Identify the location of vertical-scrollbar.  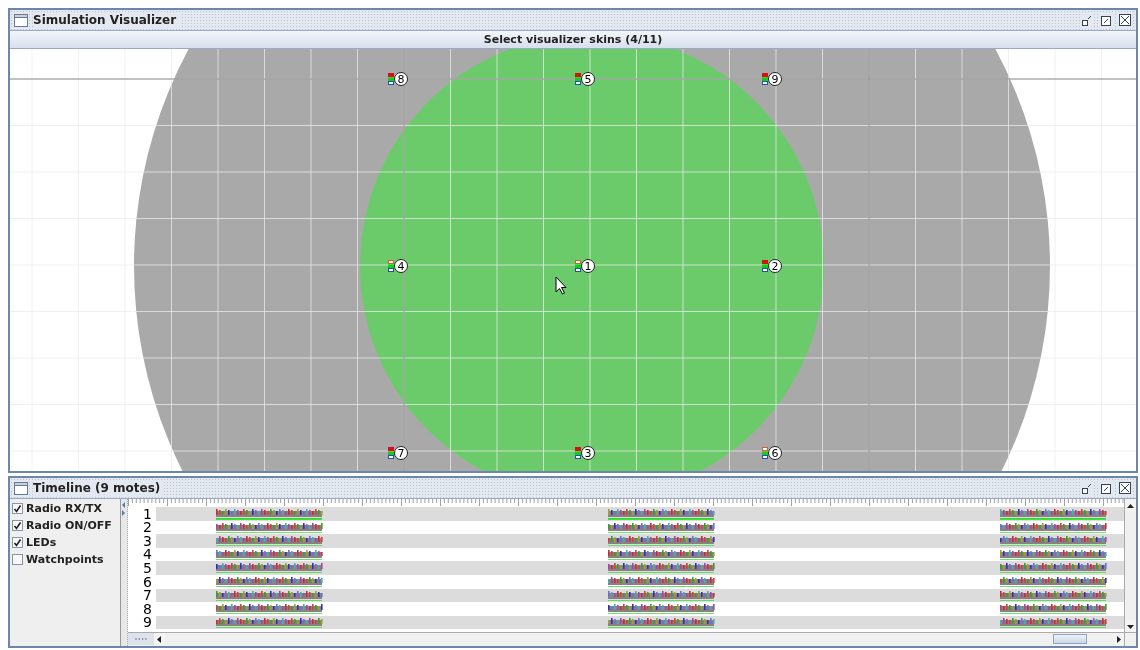
(1130, 565).